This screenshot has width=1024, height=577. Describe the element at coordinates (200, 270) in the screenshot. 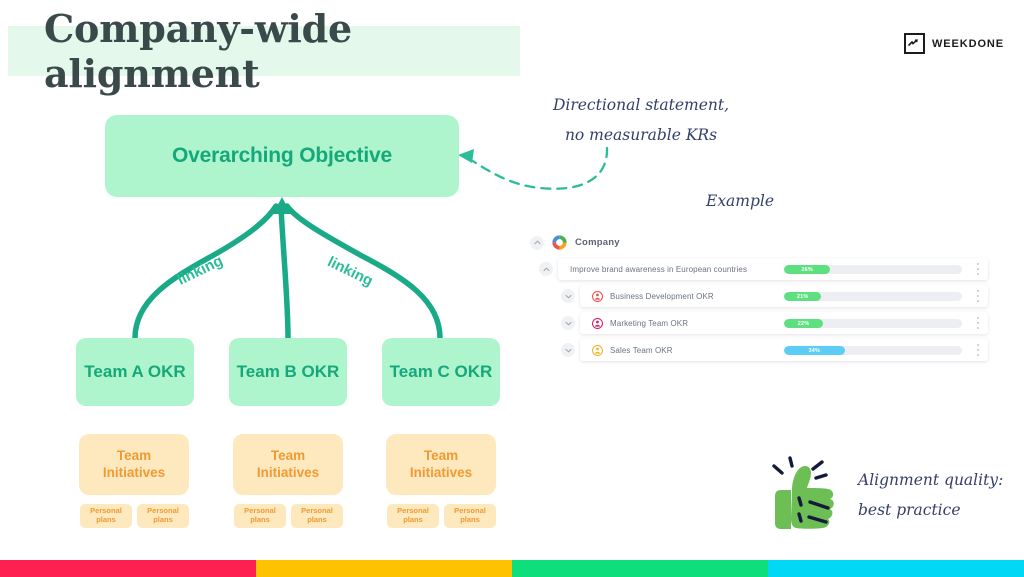

I see `link-label-left: linking` at that location.